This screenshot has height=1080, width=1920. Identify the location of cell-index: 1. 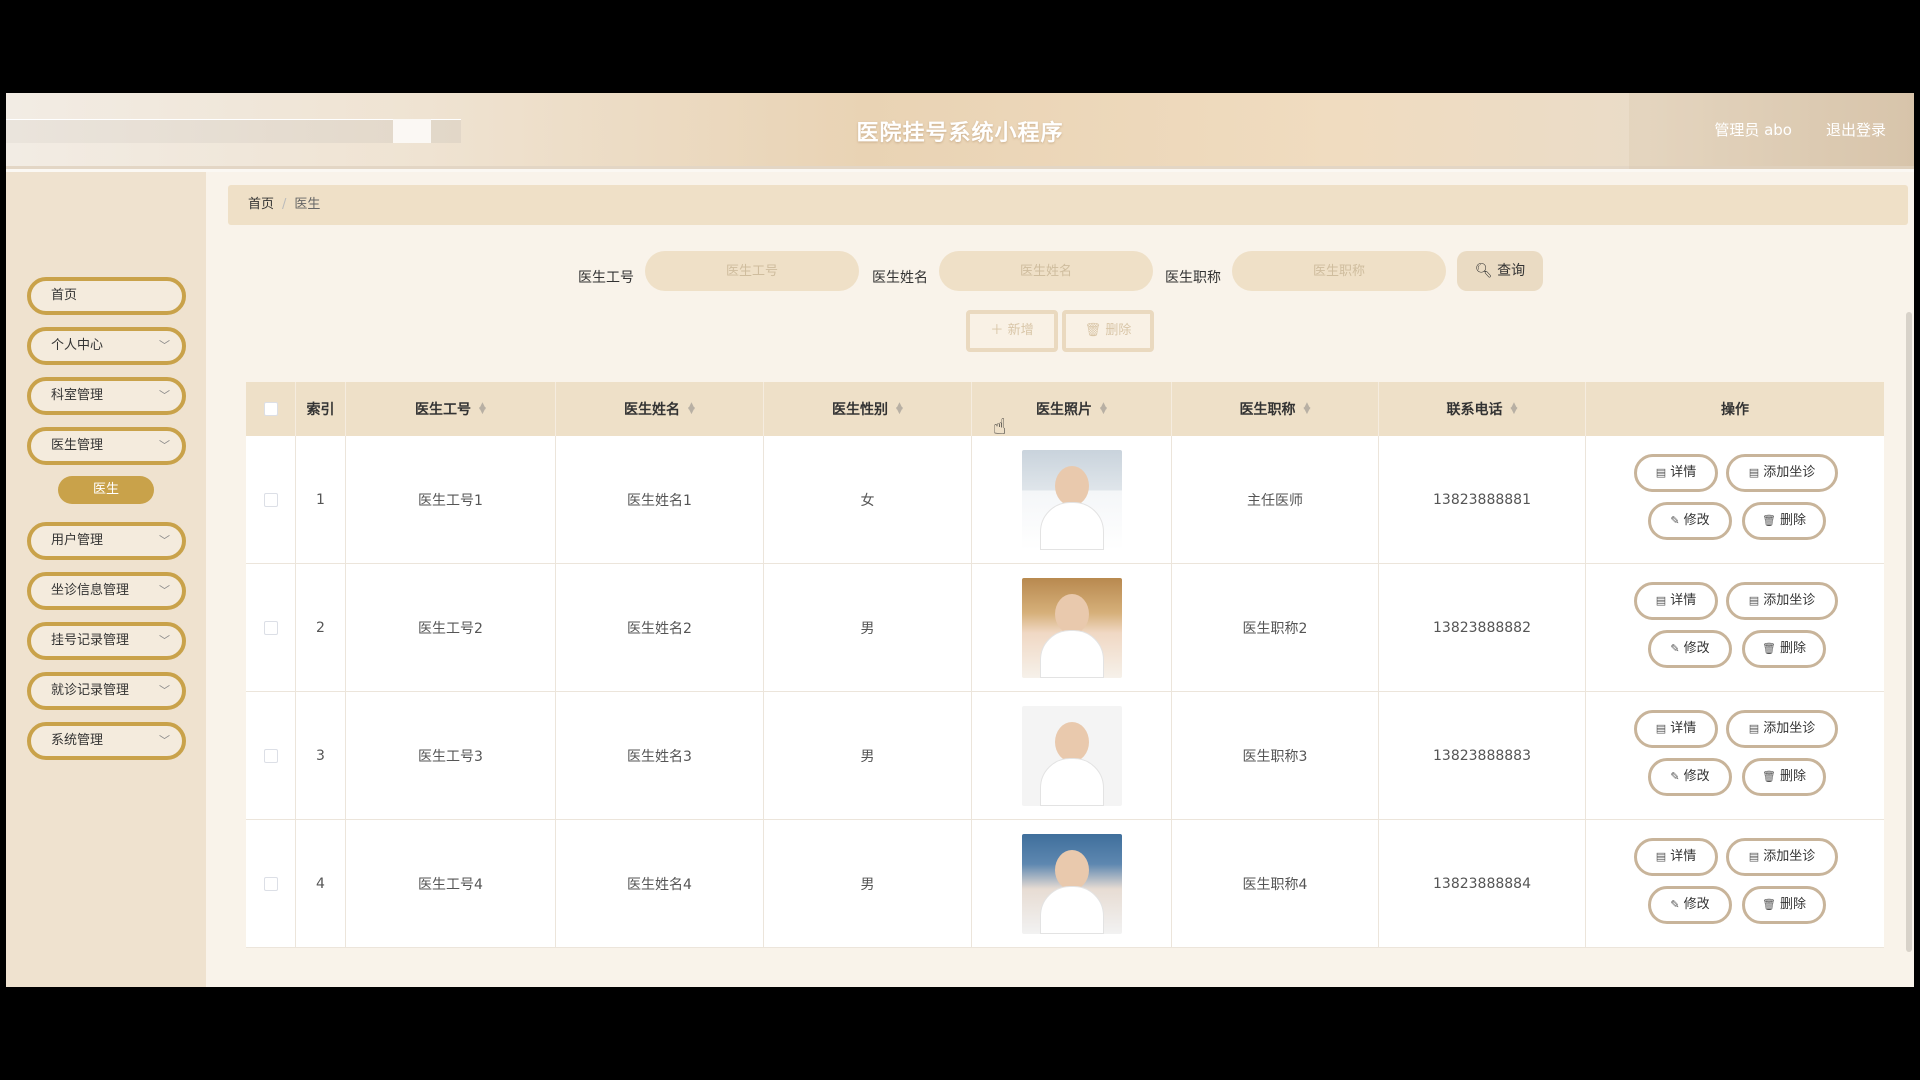
(321, 499).